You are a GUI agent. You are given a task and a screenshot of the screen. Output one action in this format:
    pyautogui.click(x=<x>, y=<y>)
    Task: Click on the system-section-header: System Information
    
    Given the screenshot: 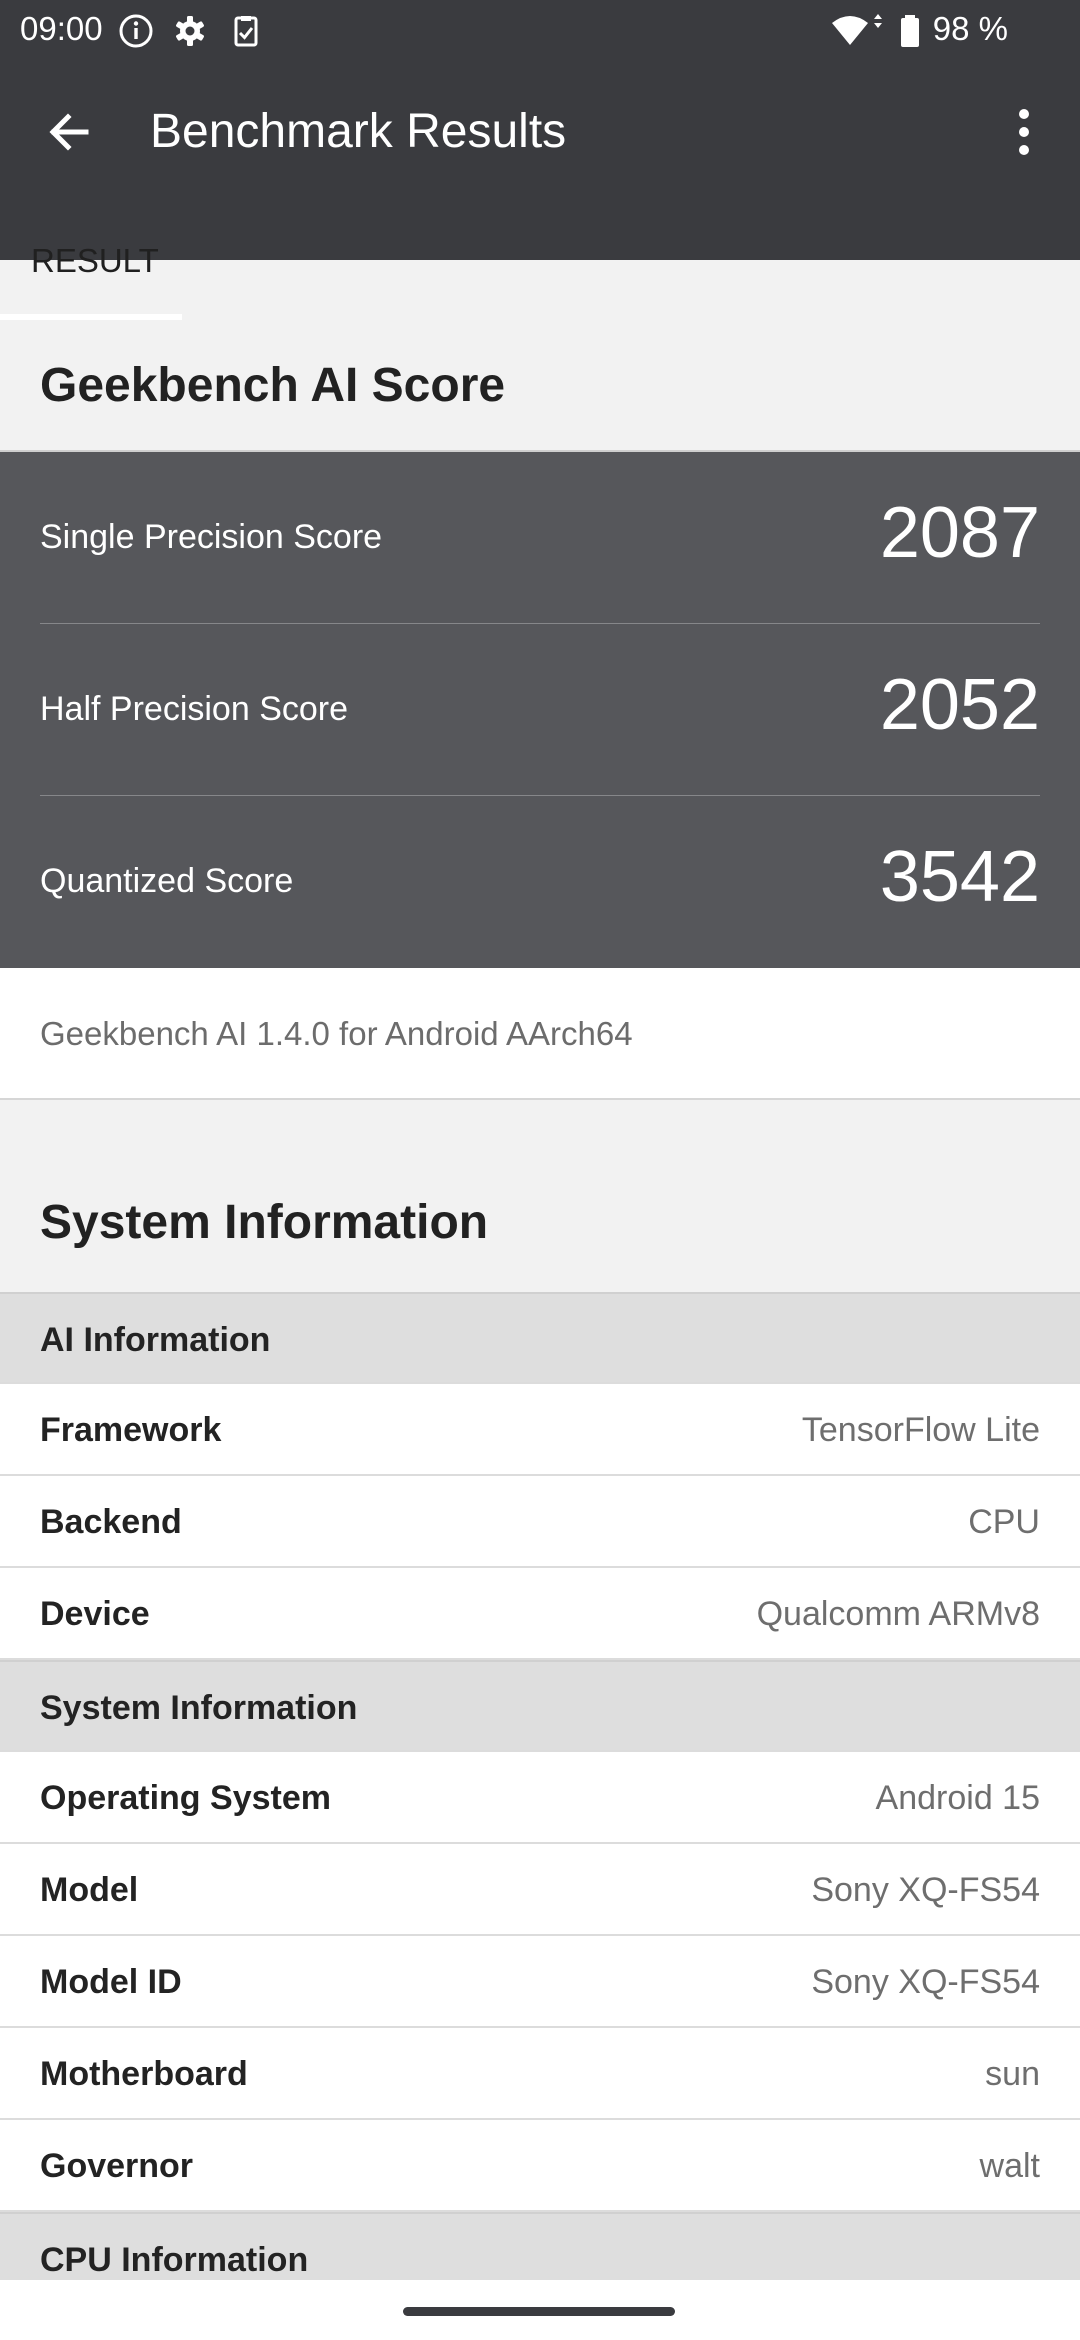 What is the action you would take?
    pyautogui.click(x=540, y=1196)
    